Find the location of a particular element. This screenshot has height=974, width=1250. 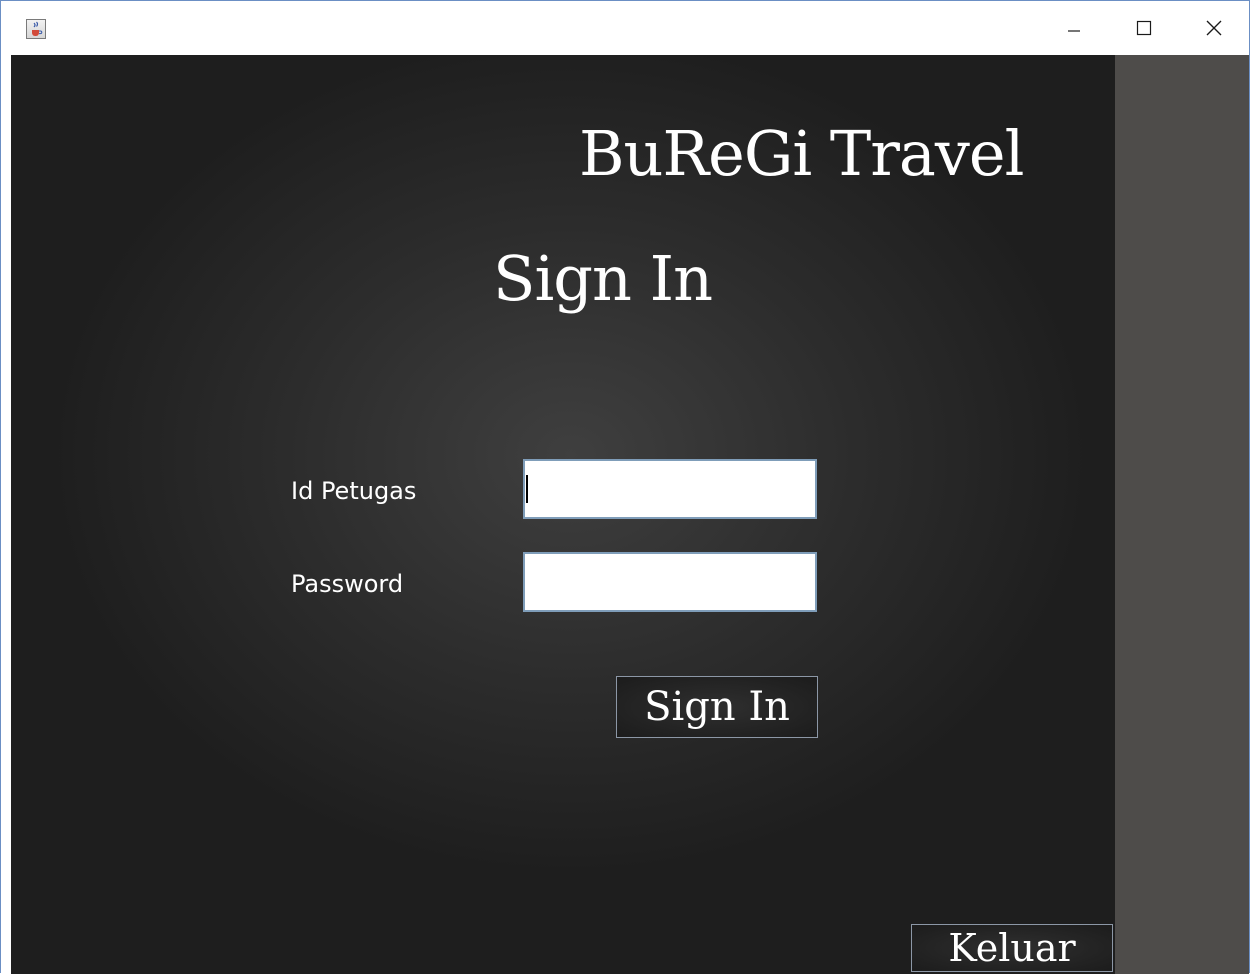

id-petugas-input is located at coordinates (670, 489).